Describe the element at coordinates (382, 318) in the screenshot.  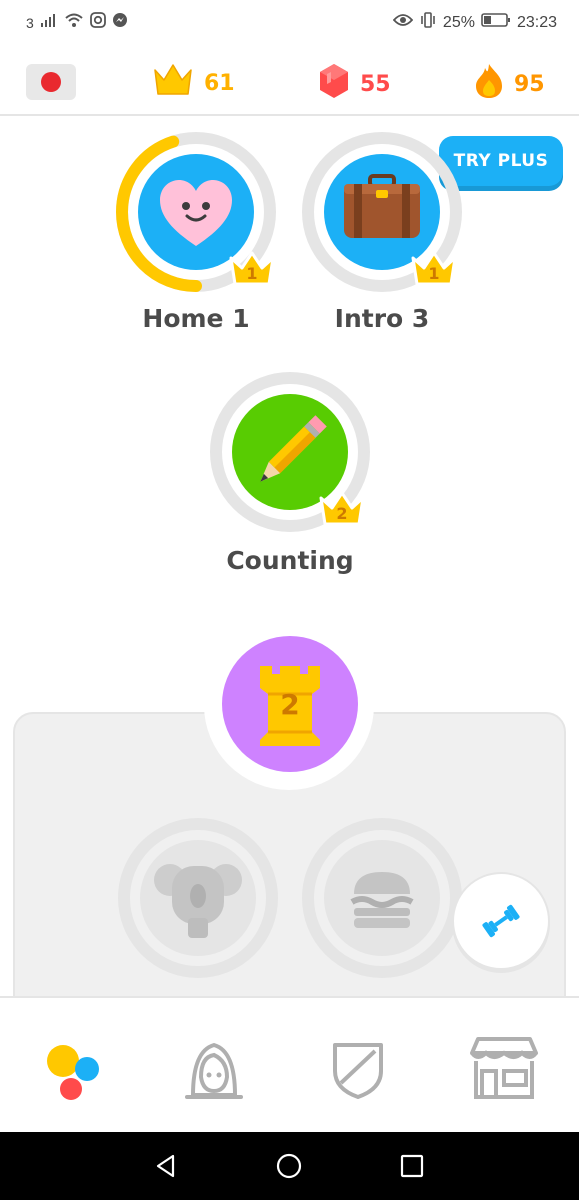
I see `skill-title: Intro 3` at that location.